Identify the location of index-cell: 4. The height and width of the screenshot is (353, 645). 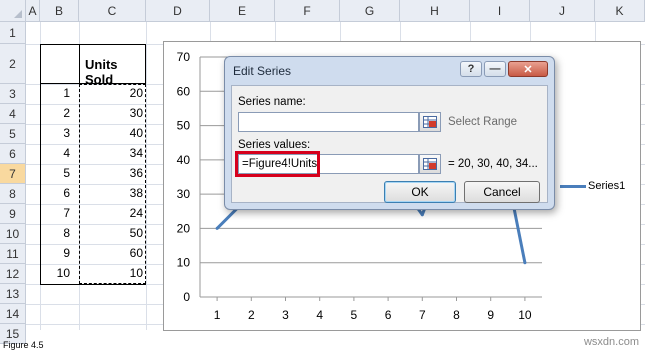
(56, 153).